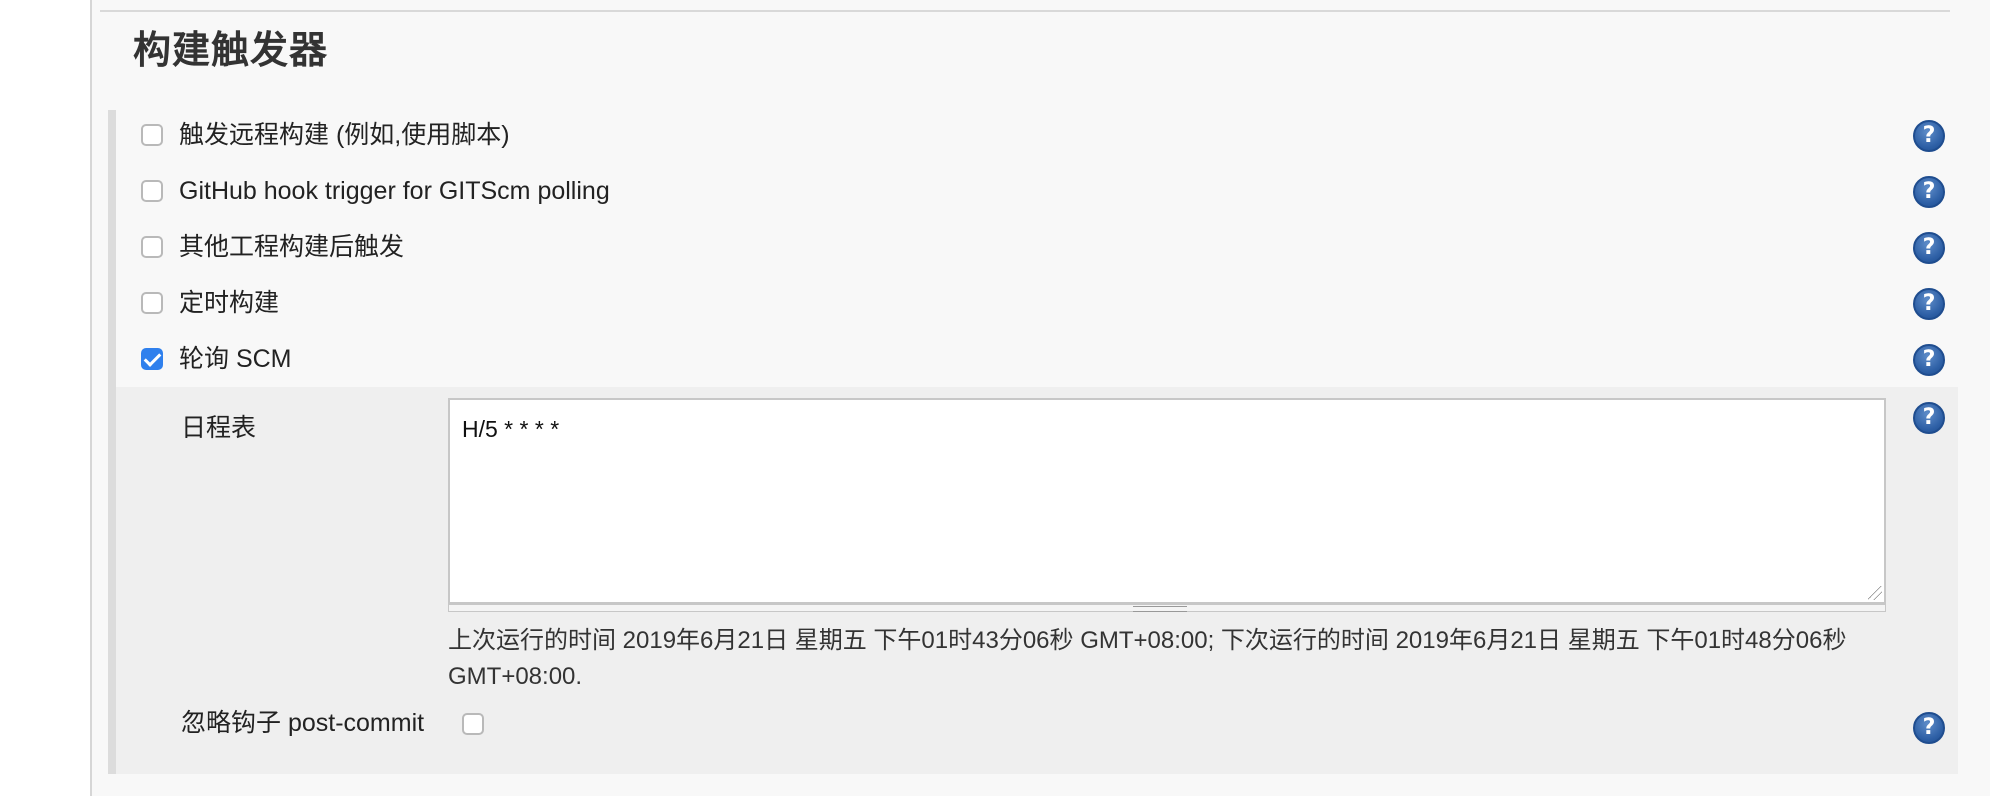  I want to click on trigger-remote-checkbox, so click(152, 135).